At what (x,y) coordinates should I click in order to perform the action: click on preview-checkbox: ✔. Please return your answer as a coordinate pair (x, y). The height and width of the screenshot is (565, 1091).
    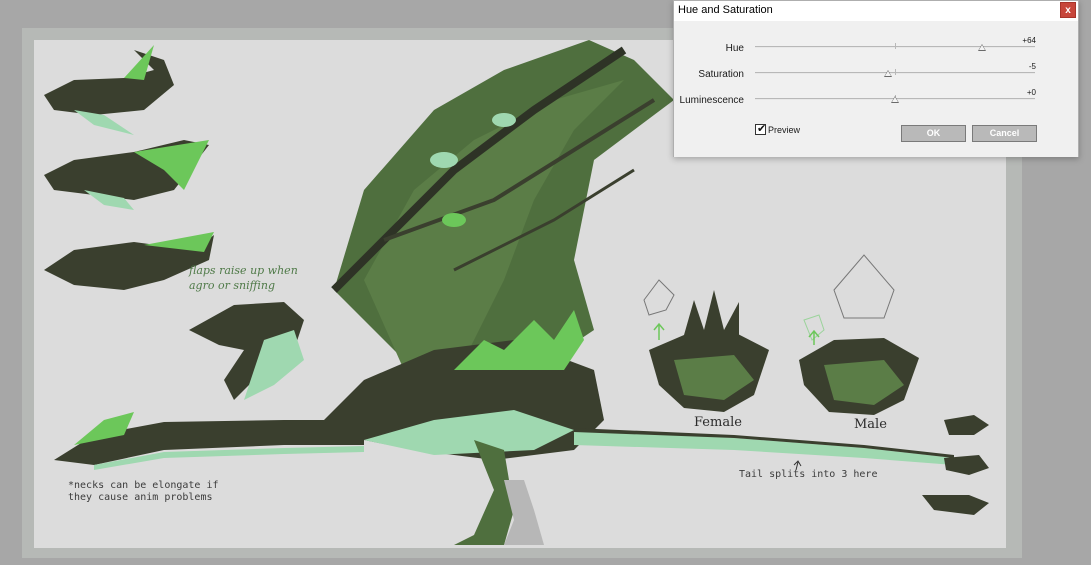
    Looking at the image, I should click on (761, 129).